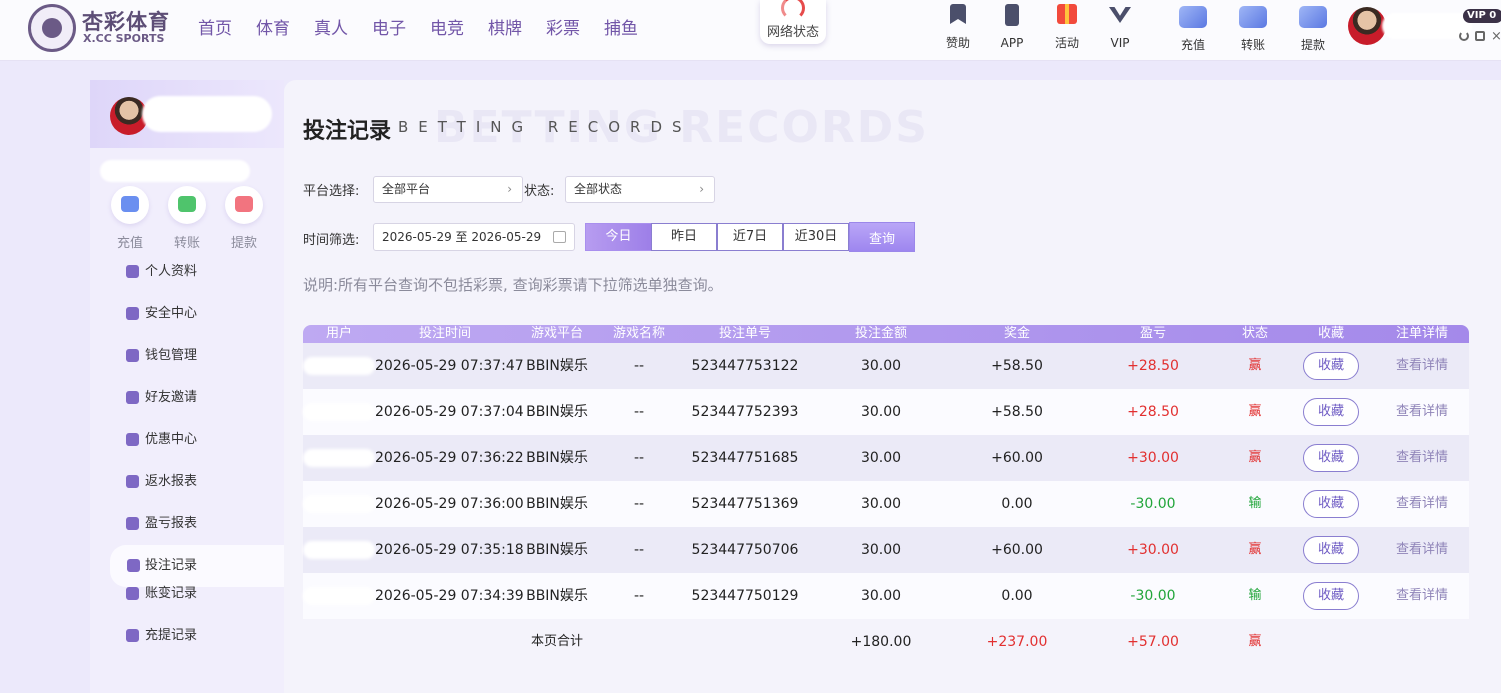 The height and width of the screenshot is (693, 1501). Describe the element at coordinates (1153, 642) in the screenshot. I see `total-pnl: +57.00` at that location.